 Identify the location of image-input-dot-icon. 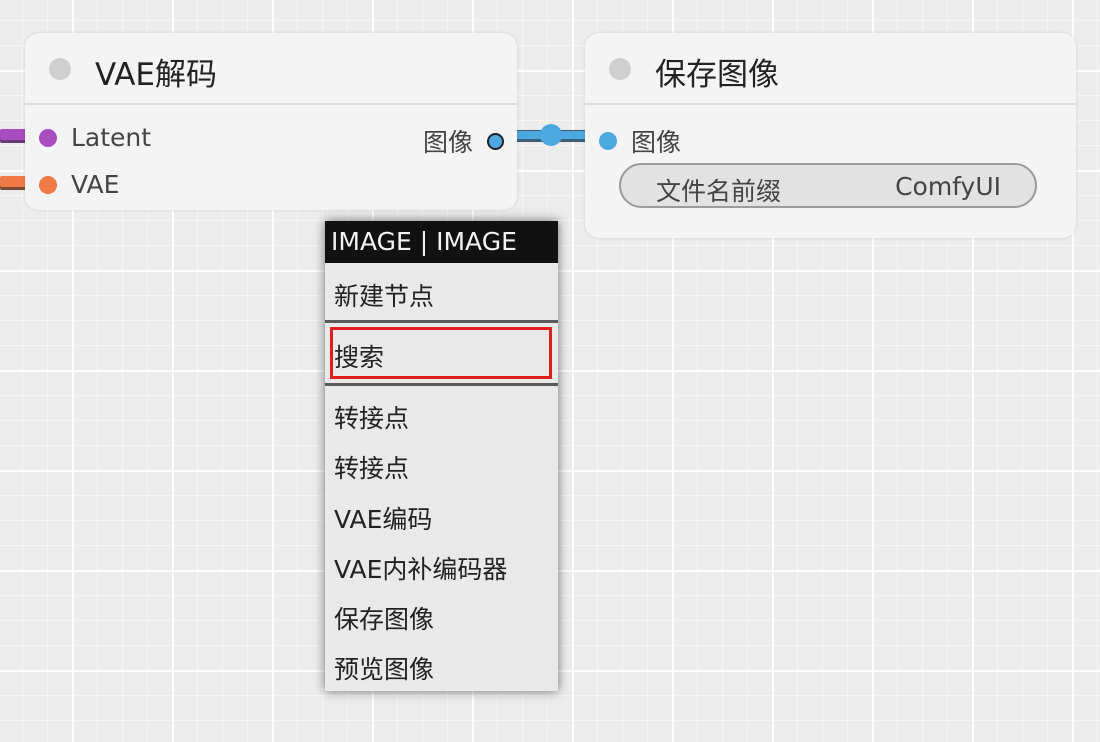
(608, 141).